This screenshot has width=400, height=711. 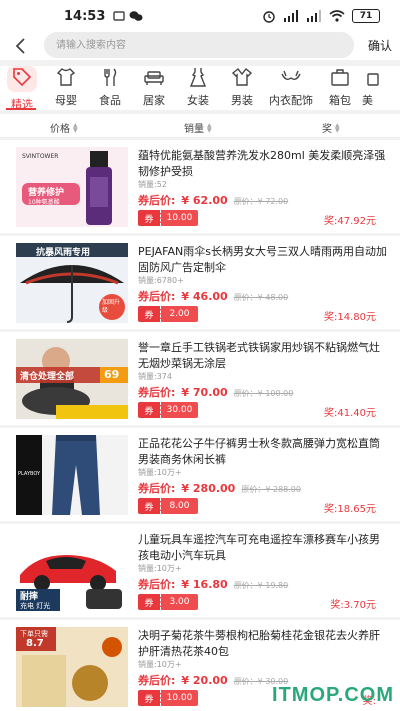 What do you see at coordinates (198, 88) in the screenshot?
I see `category-item-women: 女装` at bounding box center [198, 88].